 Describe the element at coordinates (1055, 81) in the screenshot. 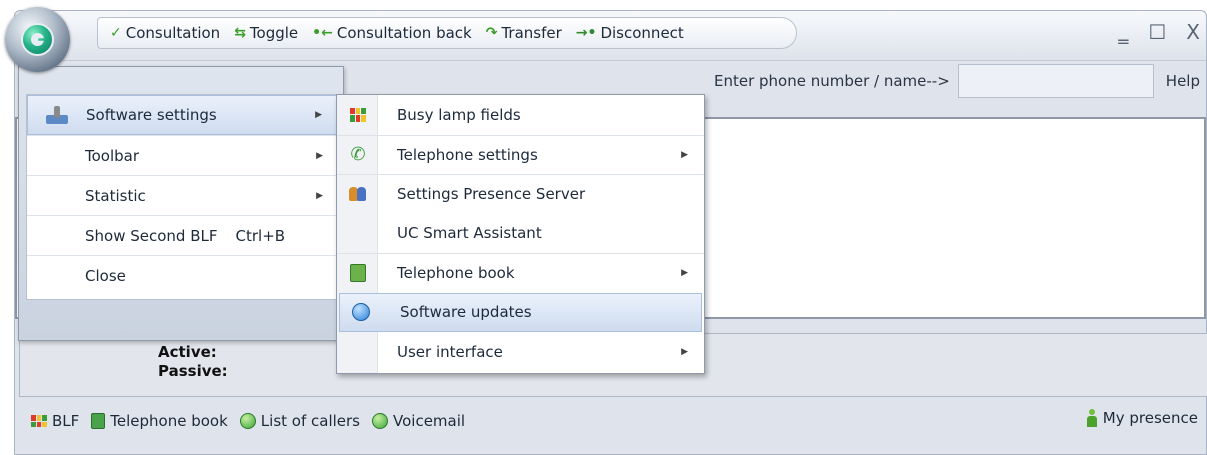

I see `phone-search-input` at that location.